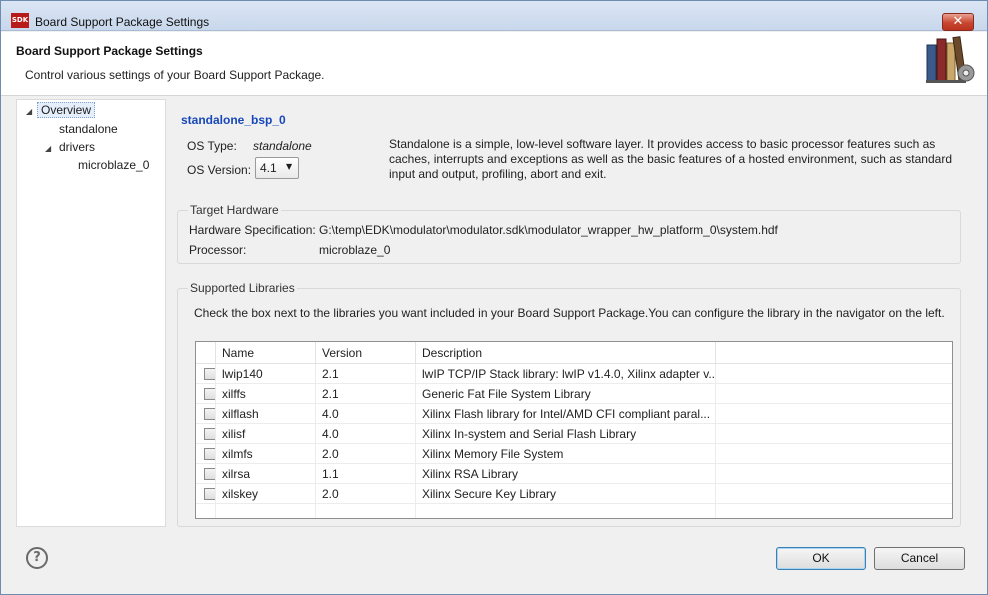 The image size is (988, 595). Describe the element at coordinates (834, 353) in the screenshot. I see `column-header-empty` at that location.